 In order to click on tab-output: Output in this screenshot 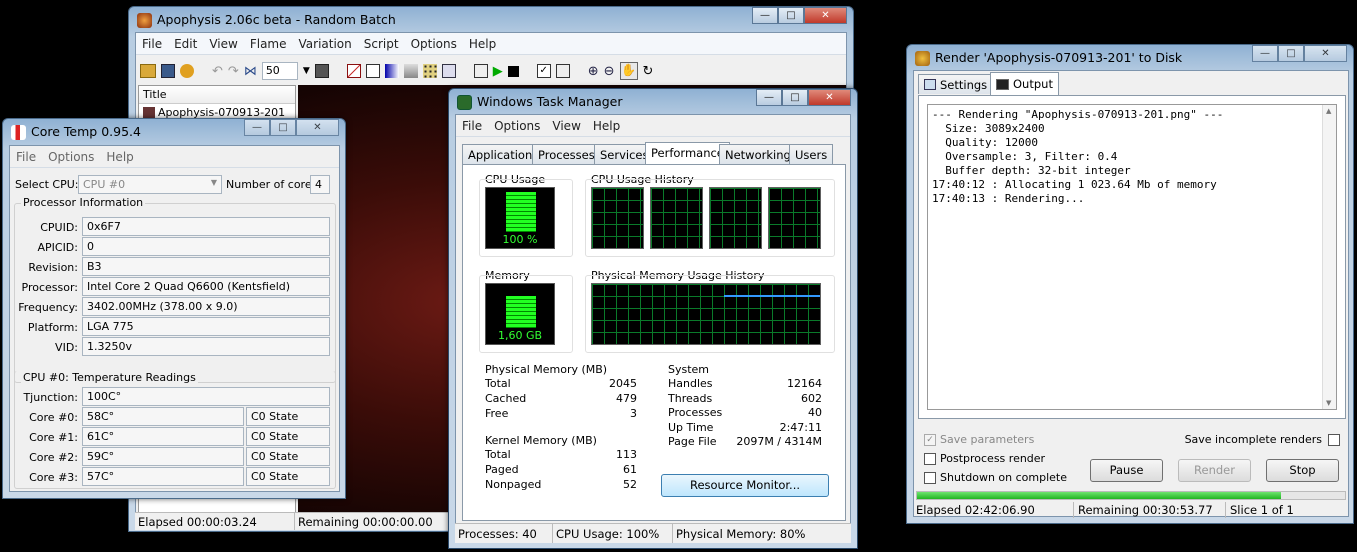, I will do `click(1024, 83)`.